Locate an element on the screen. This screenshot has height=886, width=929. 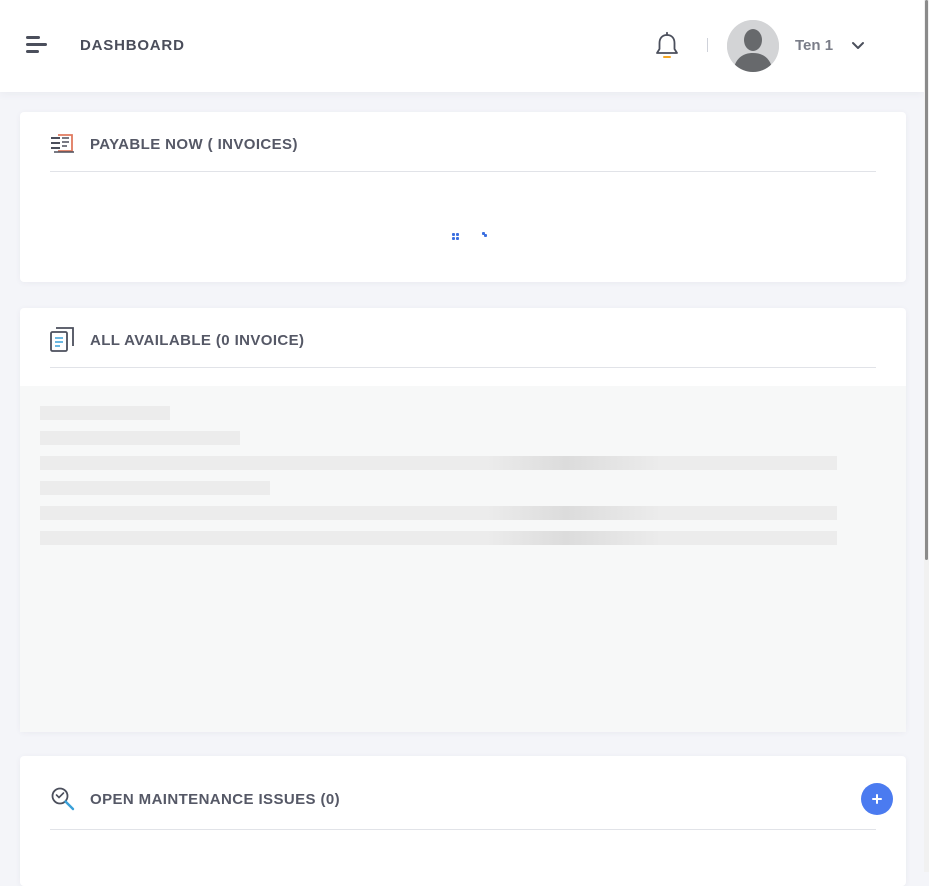
card-header: ALL AVAILABLE (0 INVOICE) is located at coordinates (463, 338).